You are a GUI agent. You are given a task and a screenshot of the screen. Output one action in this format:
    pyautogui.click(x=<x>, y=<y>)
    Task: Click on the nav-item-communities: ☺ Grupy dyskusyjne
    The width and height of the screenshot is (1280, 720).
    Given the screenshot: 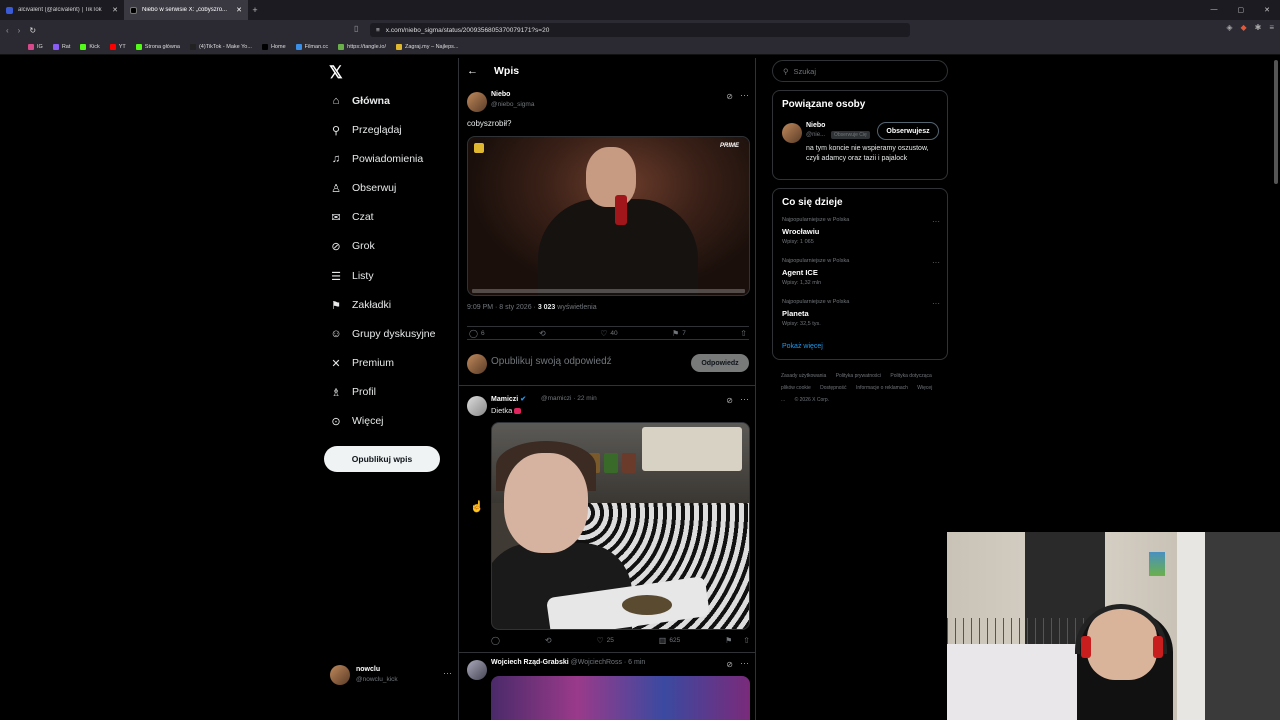 What is the action you would take?
    pyautogui.click(x=382, y=334)
    